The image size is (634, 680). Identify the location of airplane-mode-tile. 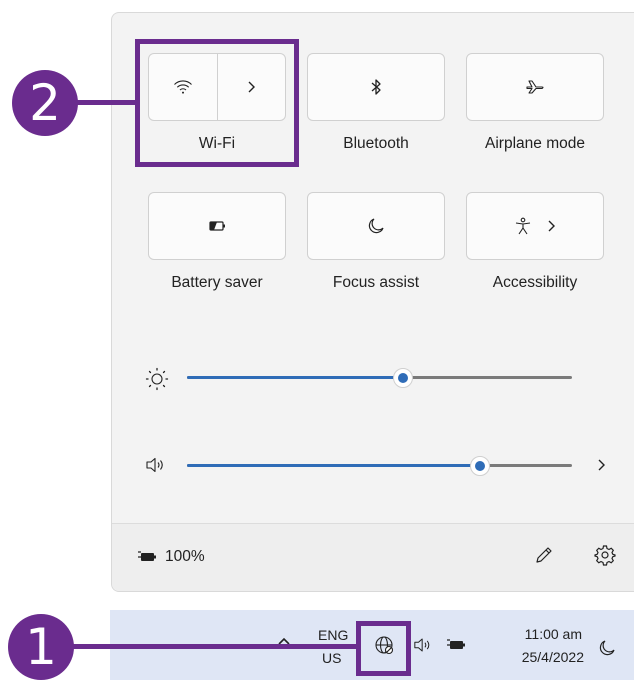
(535, 87).